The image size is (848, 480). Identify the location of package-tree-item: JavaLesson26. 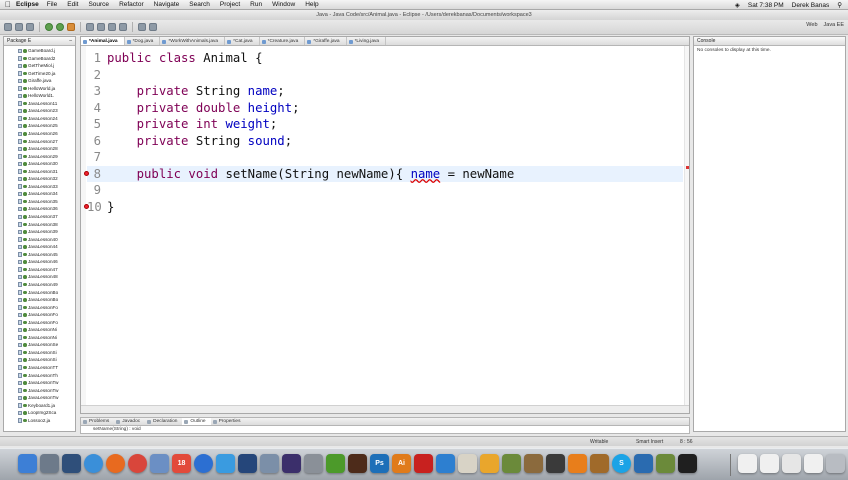
(39, 134).